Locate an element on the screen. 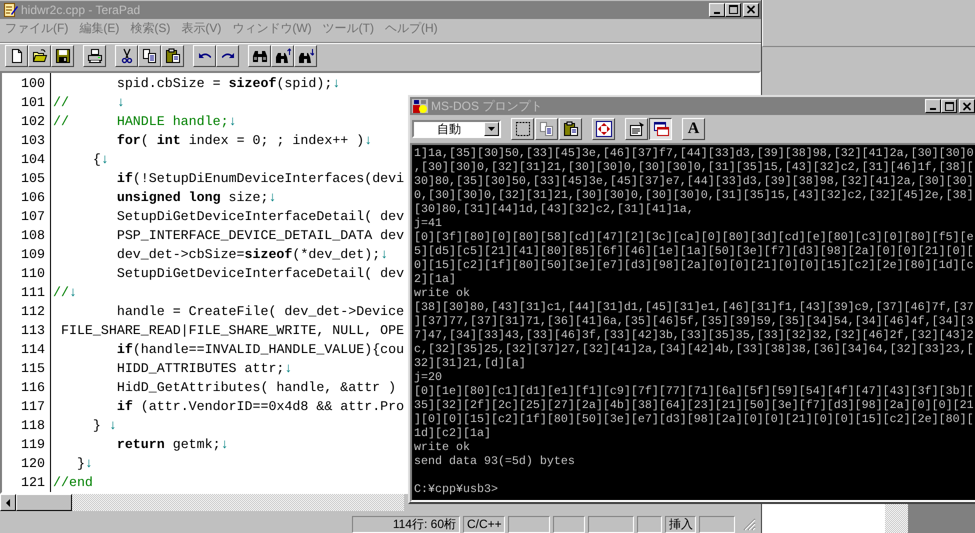  menu-item: 検索(S) is located at coordinates (150, 29).